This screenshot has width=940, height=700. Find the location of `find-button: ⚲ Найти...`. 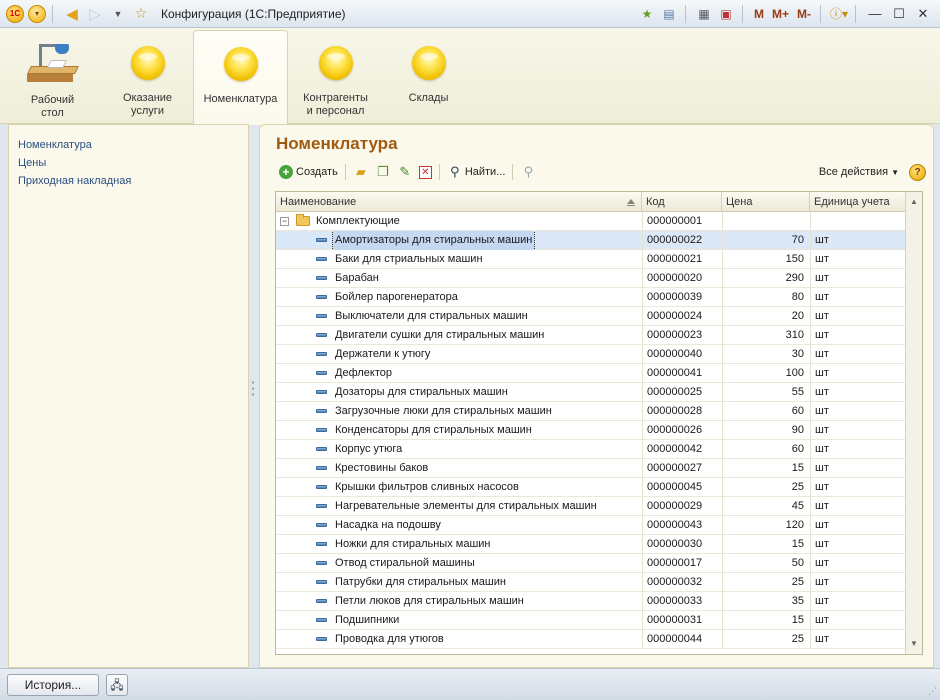

find-button: ⚲ Найти... is located at coordinates (476, 172).